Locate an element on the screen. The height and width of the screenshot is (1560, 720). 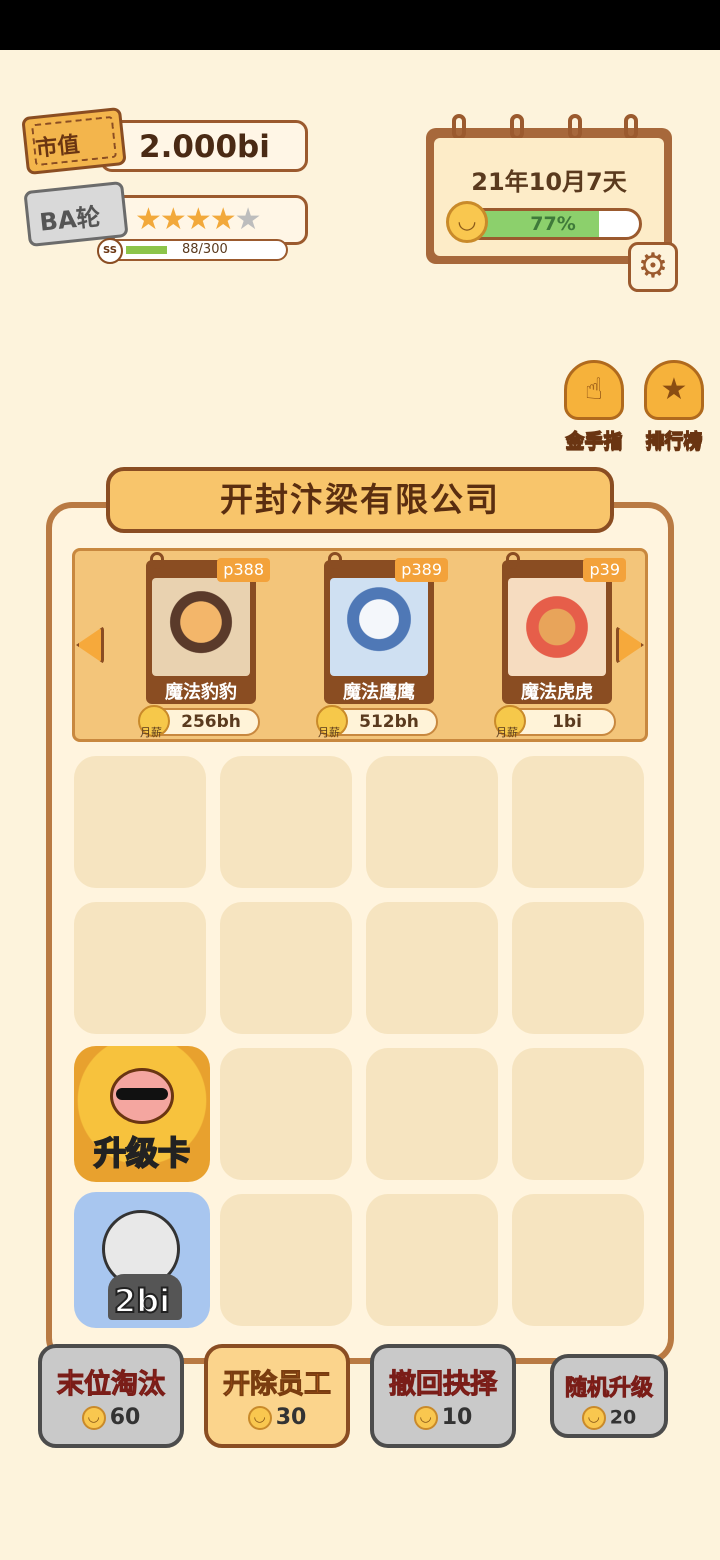
card-name: 魔法虎虎 is located at coordinates (557, 692).